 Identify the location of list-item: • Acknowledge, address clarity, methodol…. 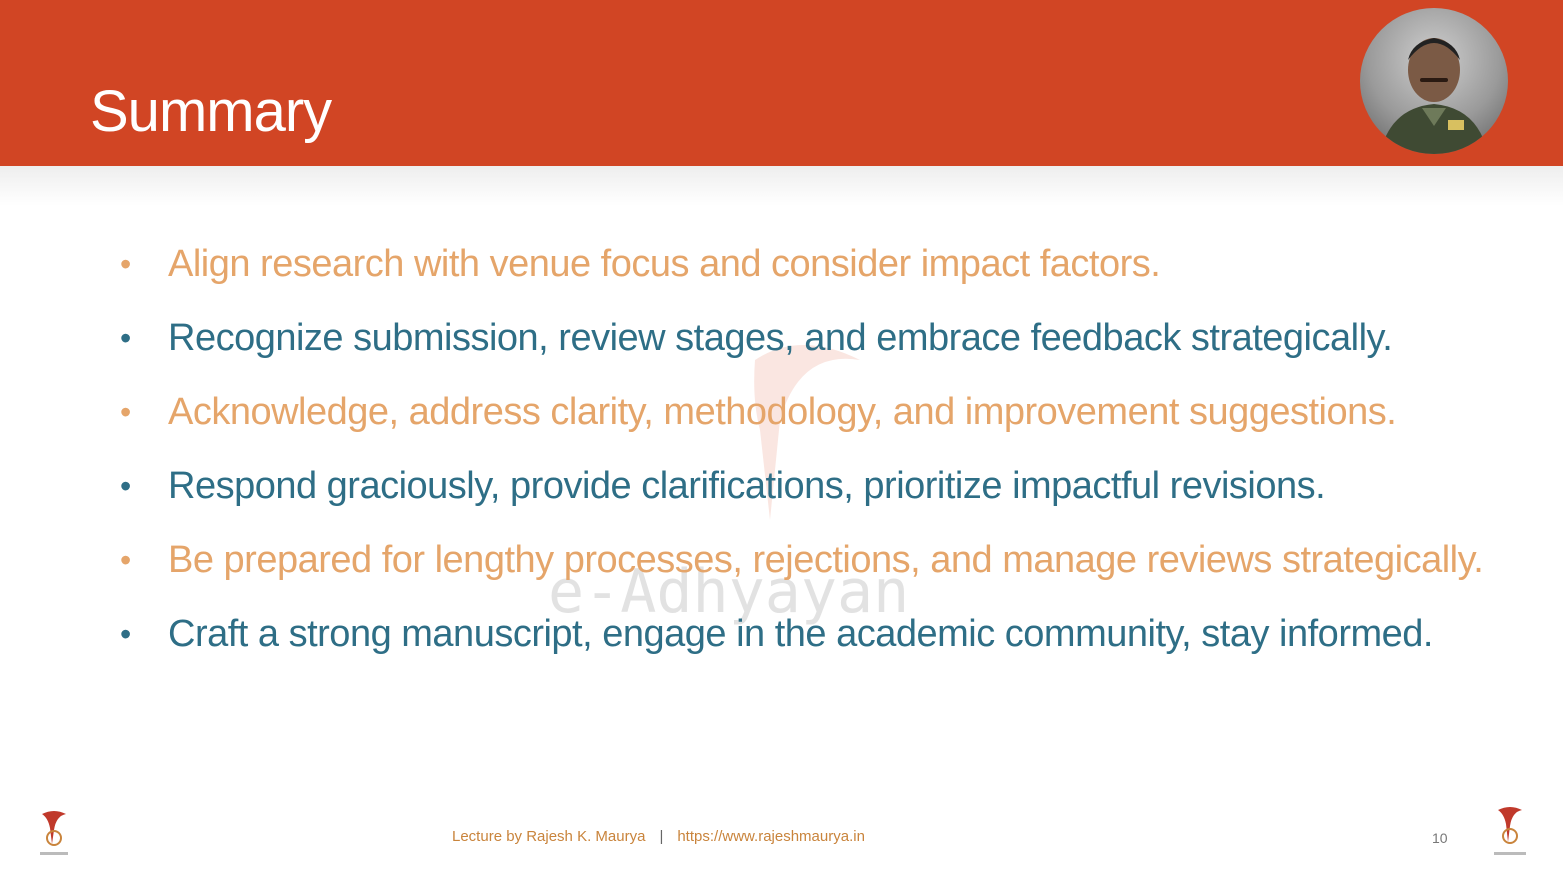
(820, 412).